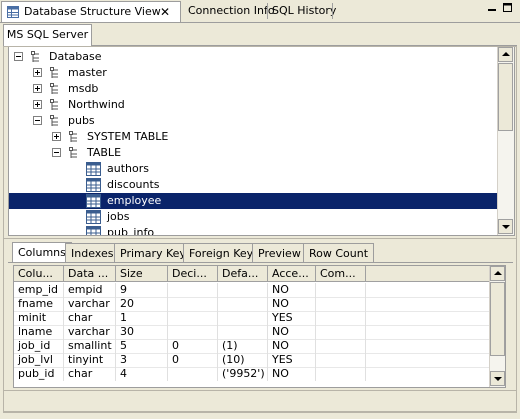 The height and width of the screenshot is (419, 520). I want to click on tab-foreign-key: Foreign Key, so click(221, 253).